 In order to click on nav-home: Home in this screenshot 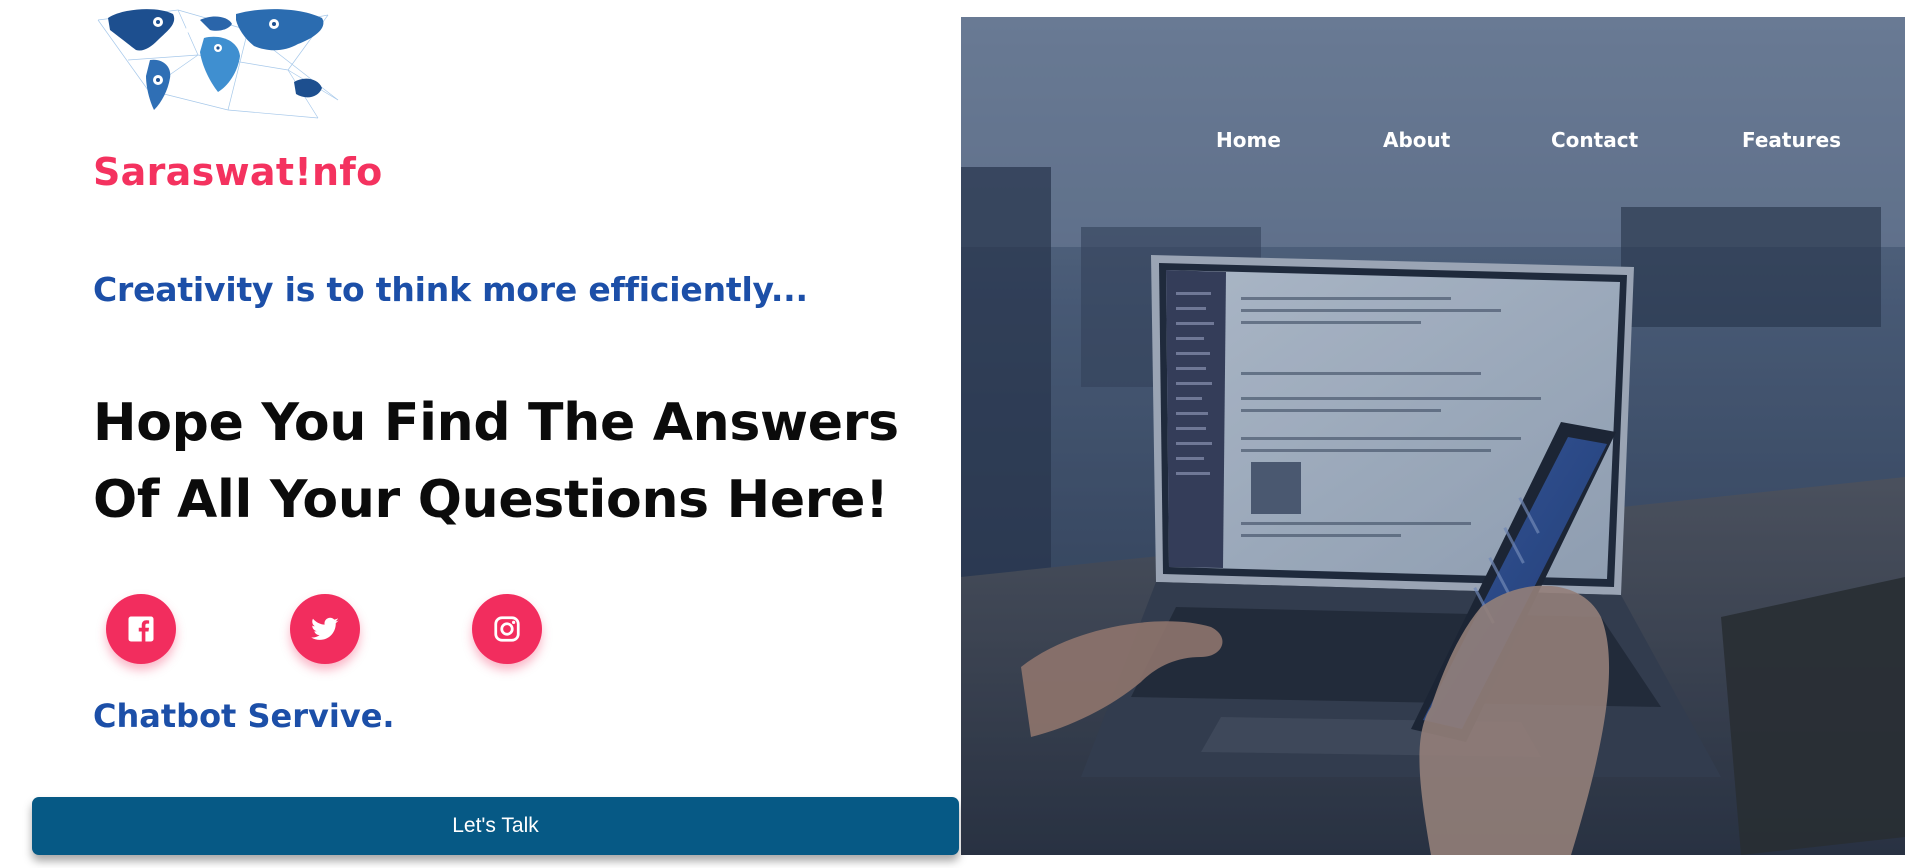, I will do `click(1248, 140)`.